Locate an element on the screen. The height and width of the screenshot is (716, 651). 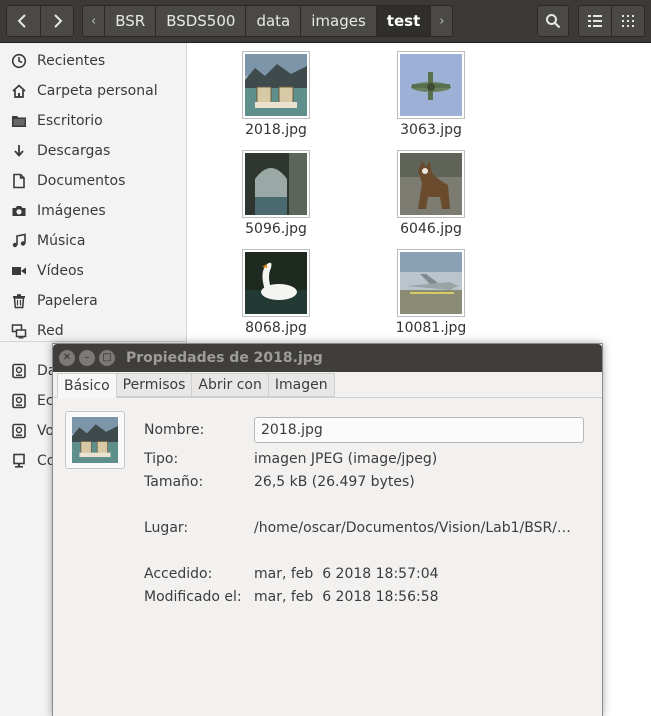
breadcrumb-scroll-right: › is located at coordinates (441, 21).